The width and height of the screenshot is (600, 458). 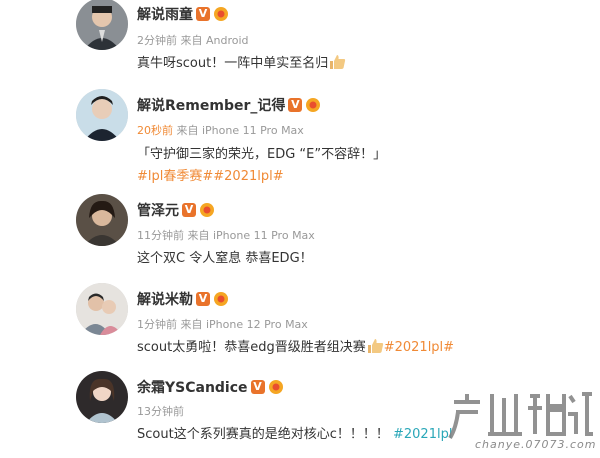 I want to click on timestamp: 1分钟前, so click(x=157, y=324).